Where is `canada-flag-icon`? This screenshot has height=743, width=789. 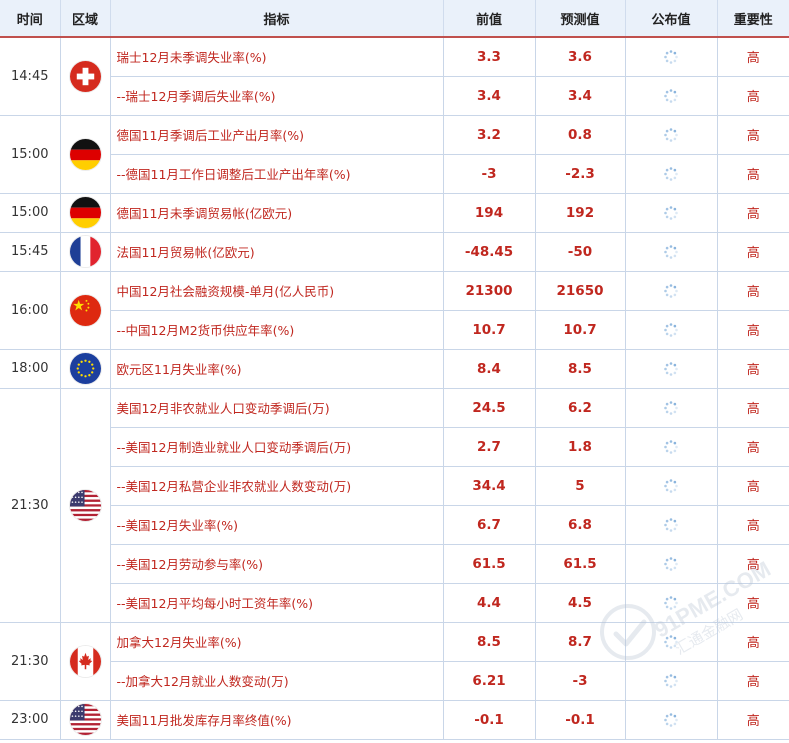
canada-flag-icon is located at coordinates (85, 661).